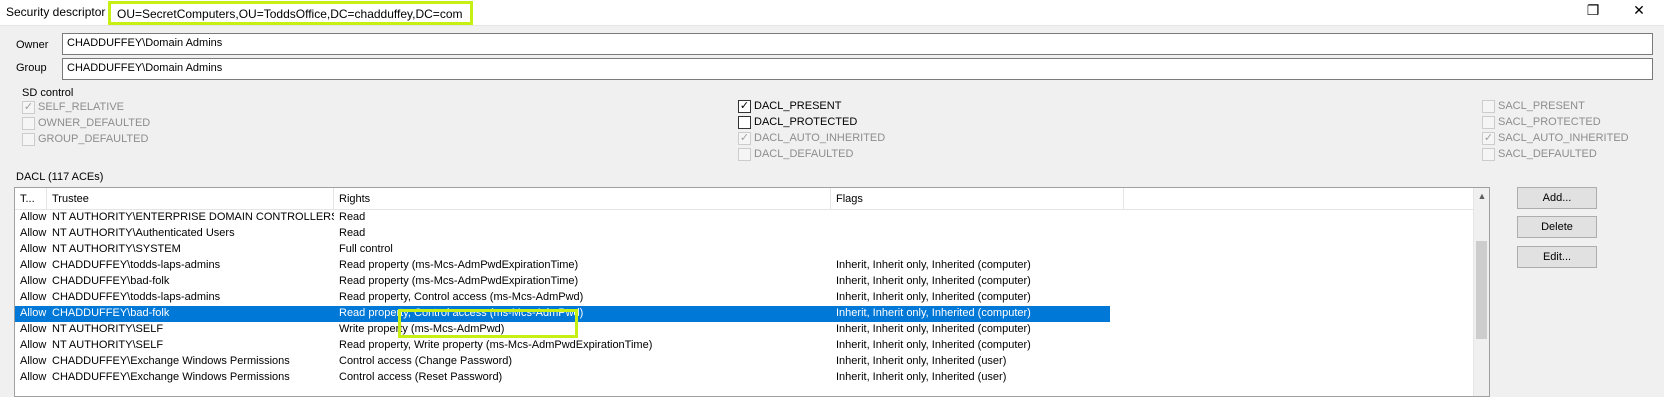  I want to click on checkbox-dacl-defaulted: DACL_DEFAULTED, so click(795, 154).